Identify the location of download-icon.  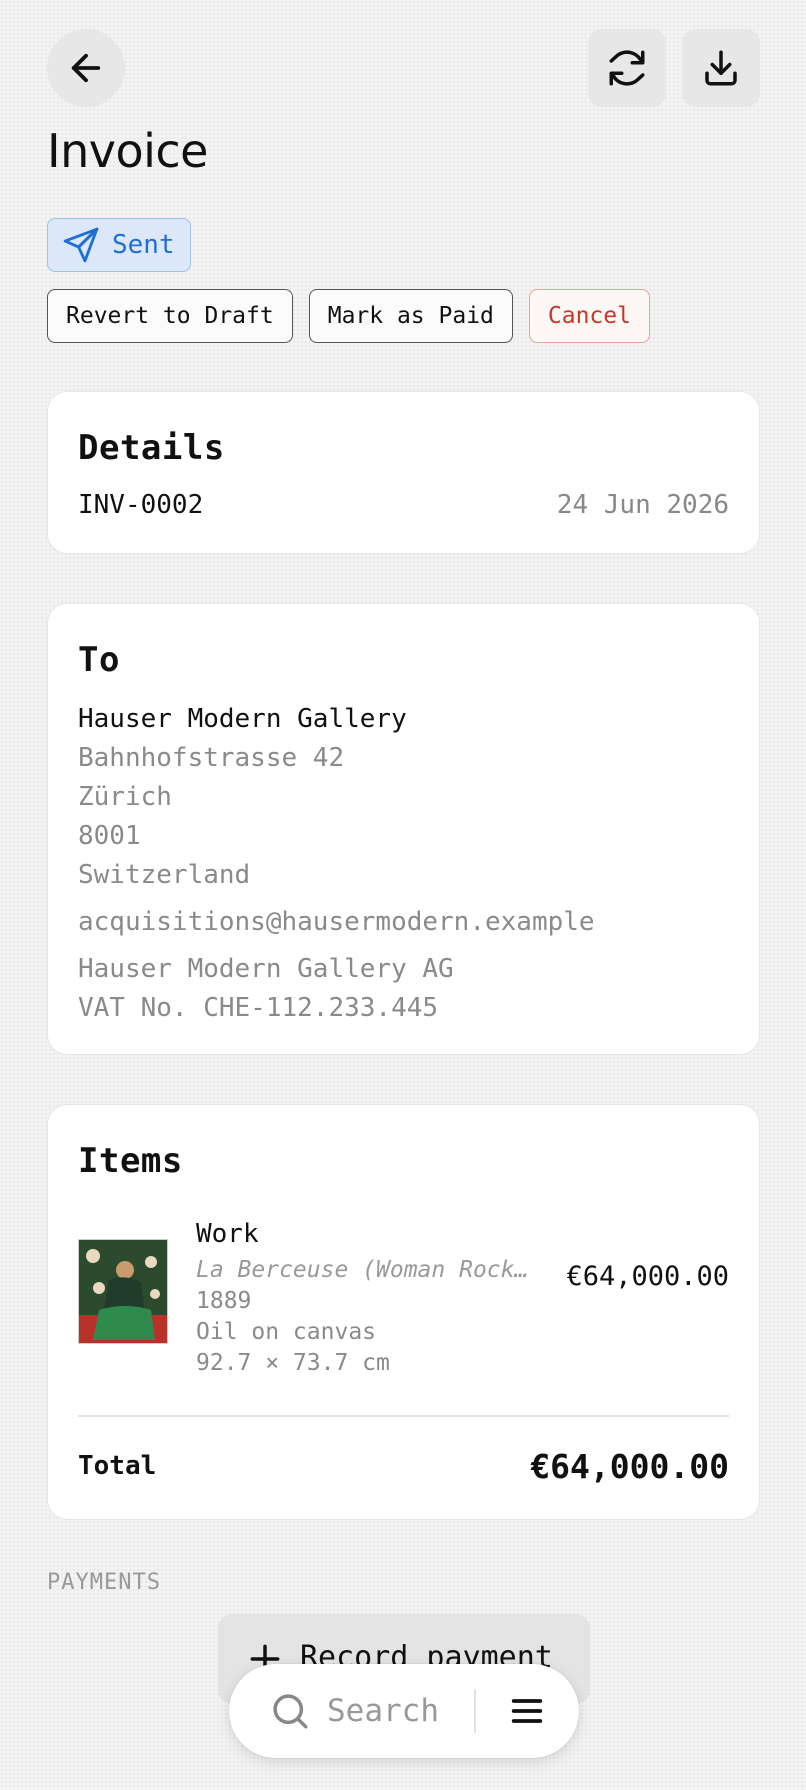
(721, 68).